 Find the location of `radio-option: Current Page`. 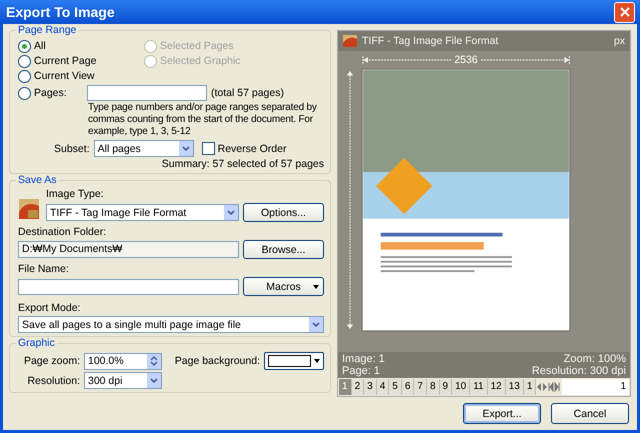

radio-option: Current Page is located at coordinates (81, 61).